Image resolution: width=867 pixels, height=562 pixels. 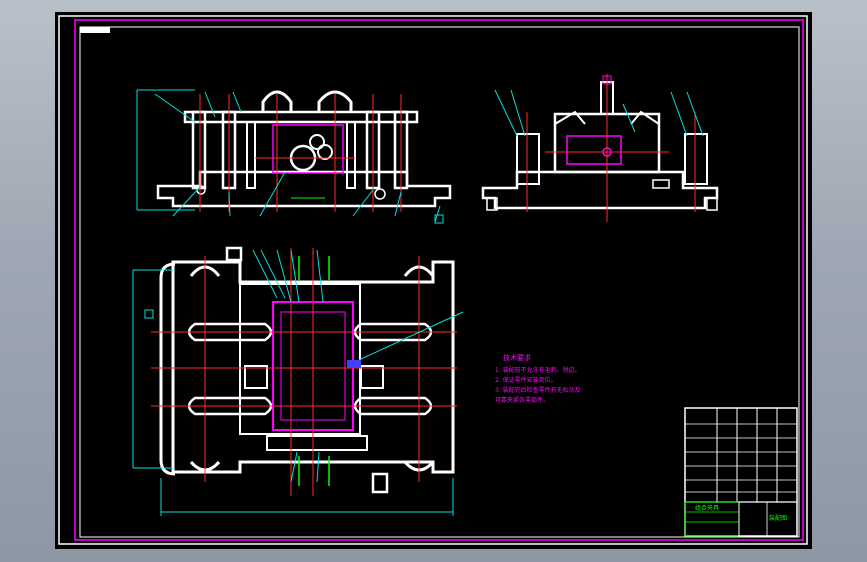 What do you see at coordinates (234, 254) in the screenshot?
I see `top-lug-top` at bounding box center [234, 254].